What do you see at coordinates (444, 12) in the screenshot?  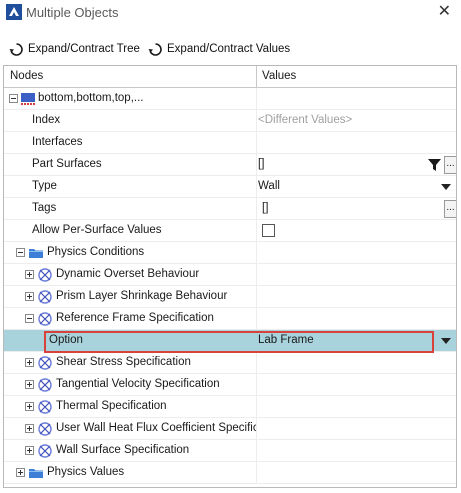 I see `close-button: ✕` at bounding box center [444, 12].